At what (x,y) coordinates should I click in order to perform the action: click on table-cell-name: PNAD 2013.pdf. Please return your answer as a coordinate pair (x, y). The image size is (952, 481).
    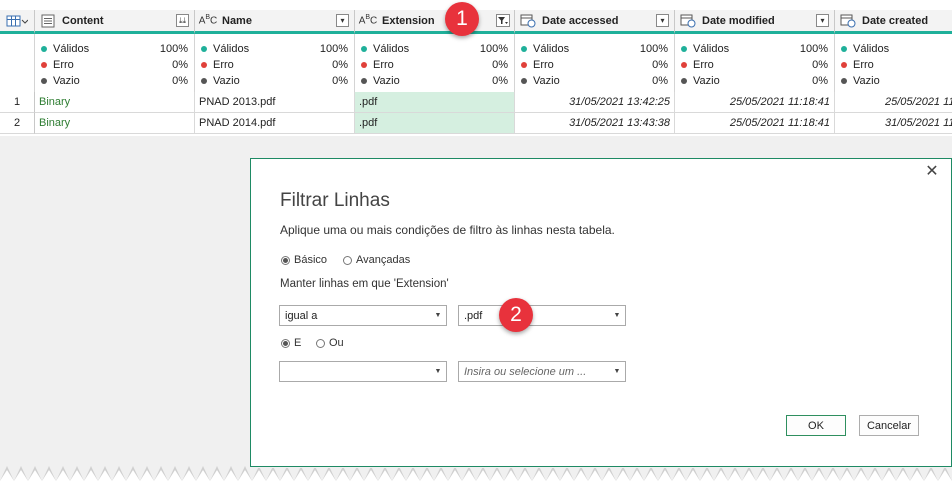
    Looking at the image, I should click on (275, 102).